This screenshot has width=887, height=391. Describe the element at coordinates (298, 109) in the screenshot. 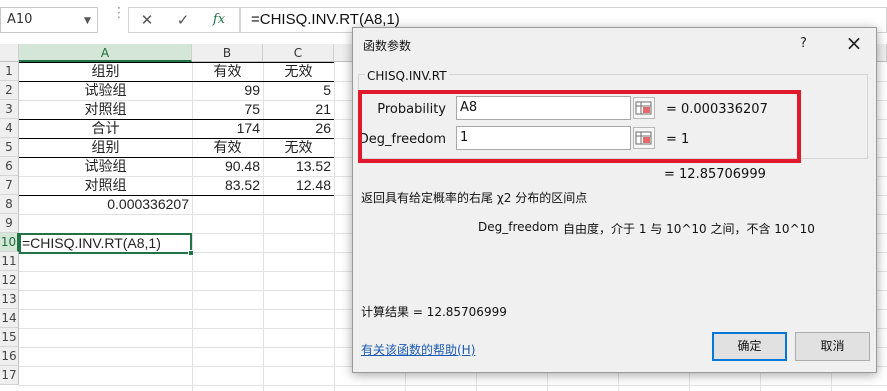

I see `cell-c3: 21` at that location.